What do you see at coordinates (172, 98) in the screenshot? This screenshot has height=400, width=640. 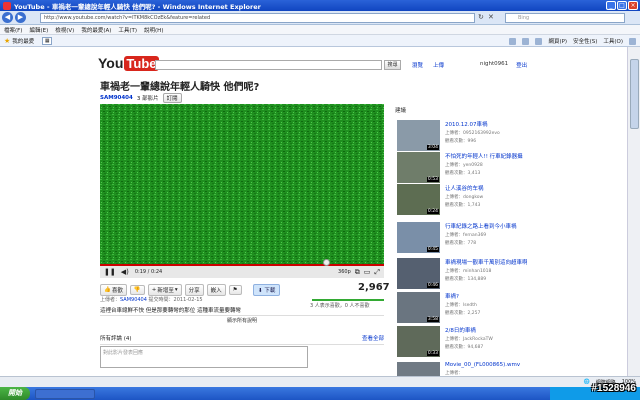 I see `subscribe-button: 訂閱` at bounding box center [172, 98].